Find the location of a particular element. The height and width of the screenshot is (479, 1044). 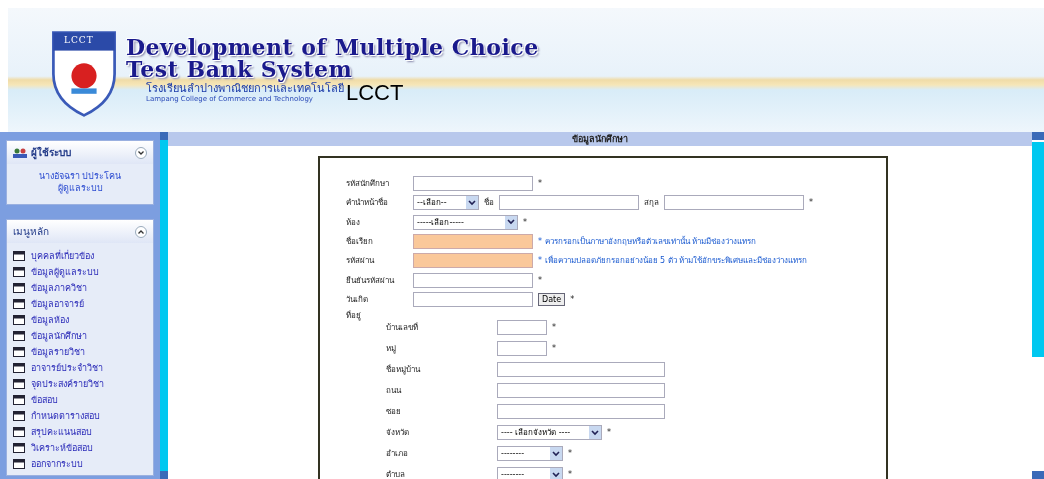

field-label: ตำบล is located at coordinates (396, 474).